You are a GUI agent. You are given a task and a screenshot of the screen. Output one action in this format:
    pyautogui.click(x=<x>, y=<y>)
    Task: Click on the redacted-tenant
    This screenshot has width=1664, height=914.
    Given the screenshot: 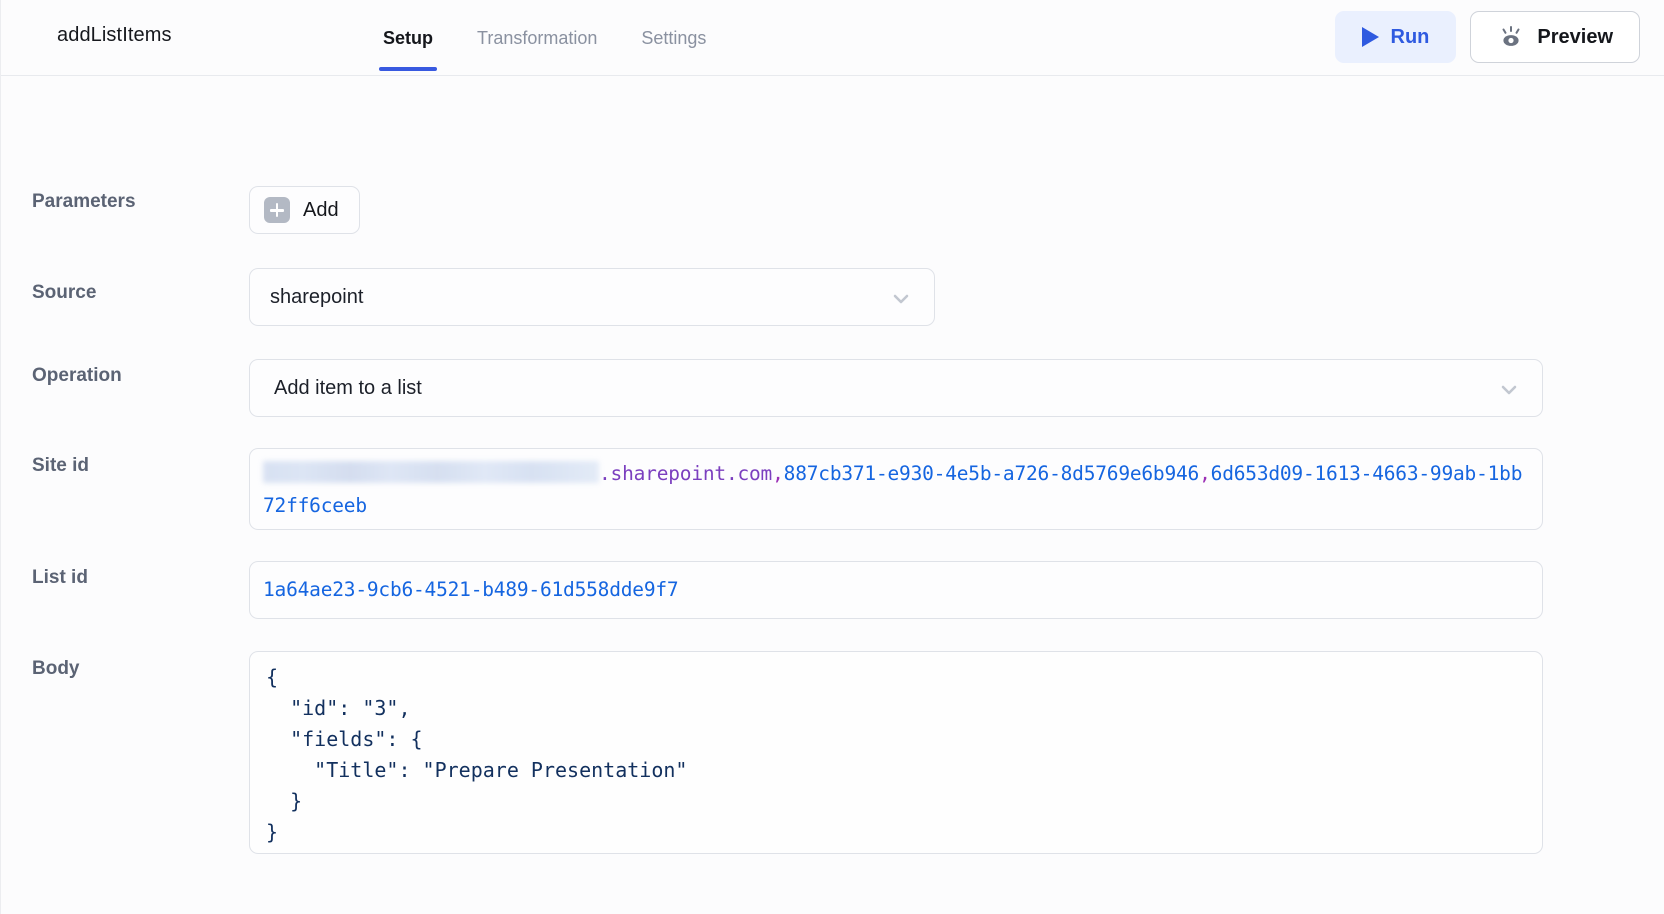 What is the action you would take?
    pyautogui.click(x=431, y=472)
    